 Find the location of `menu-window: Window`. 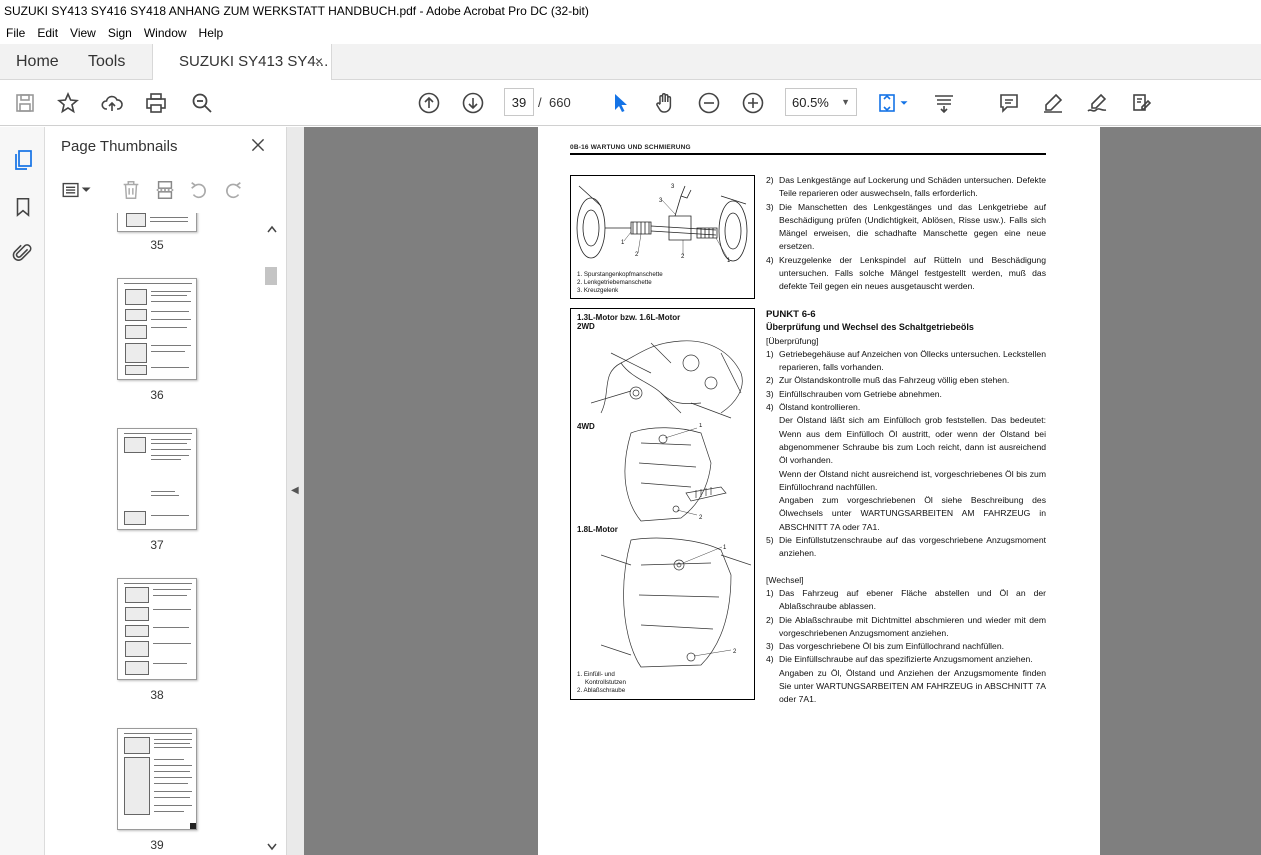

menu-window: Window is located at coordinates (165, 33).